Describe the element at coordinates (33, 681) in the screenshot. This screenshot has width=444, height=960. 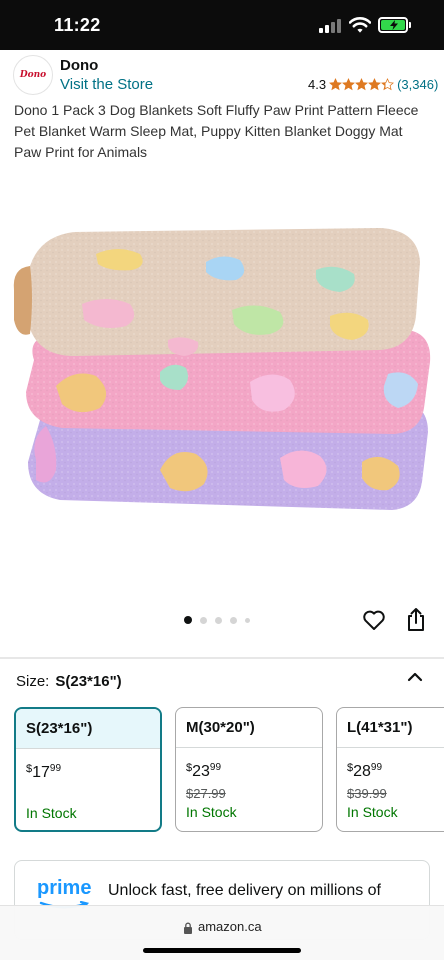
I see `size-label: Size:` at that location.